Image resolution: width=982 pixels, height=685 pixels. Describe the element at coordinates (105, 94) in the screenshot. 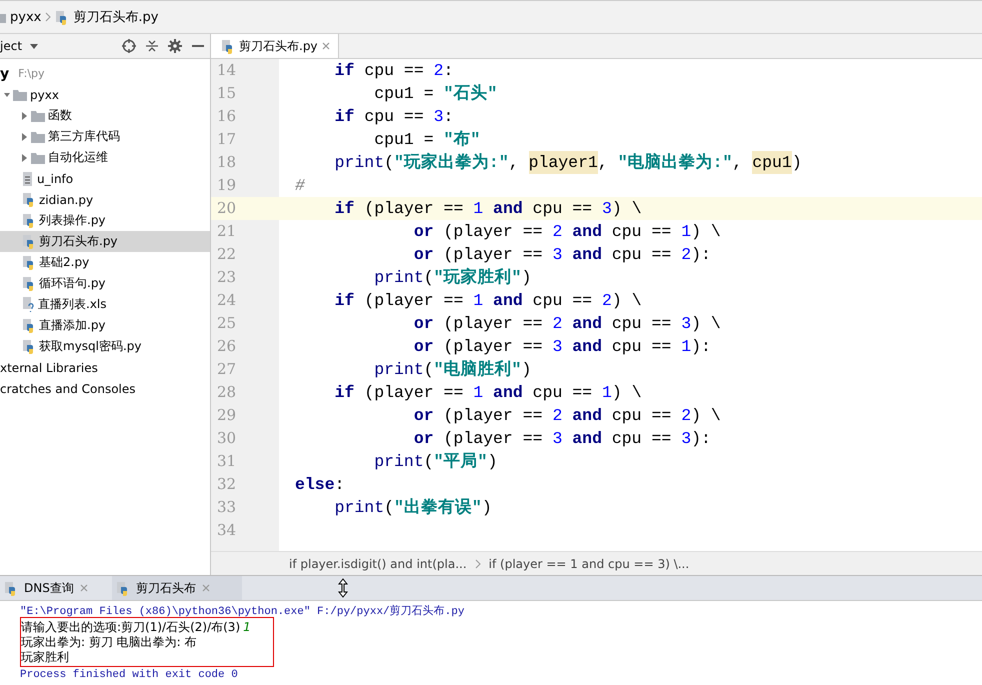

I see `tree-item: pyxx` at that location.